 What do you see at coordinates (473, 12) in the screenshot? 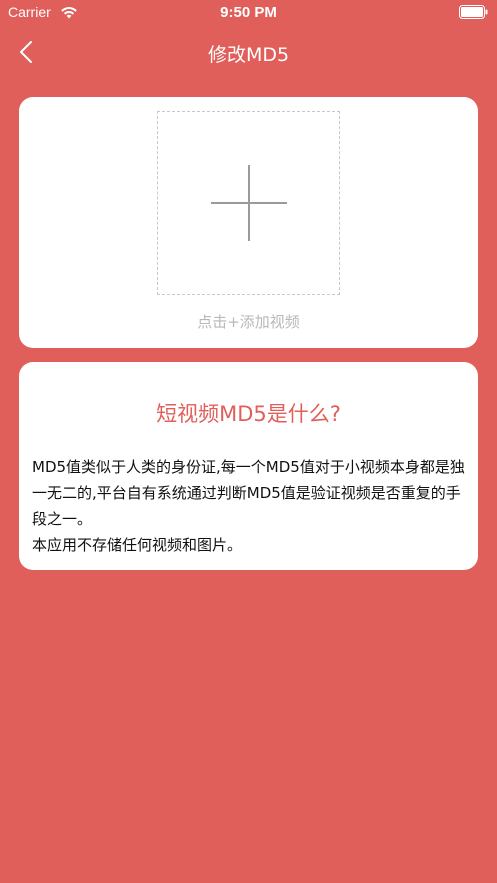
I see `battery-icon` at bounding box center [473, 12].